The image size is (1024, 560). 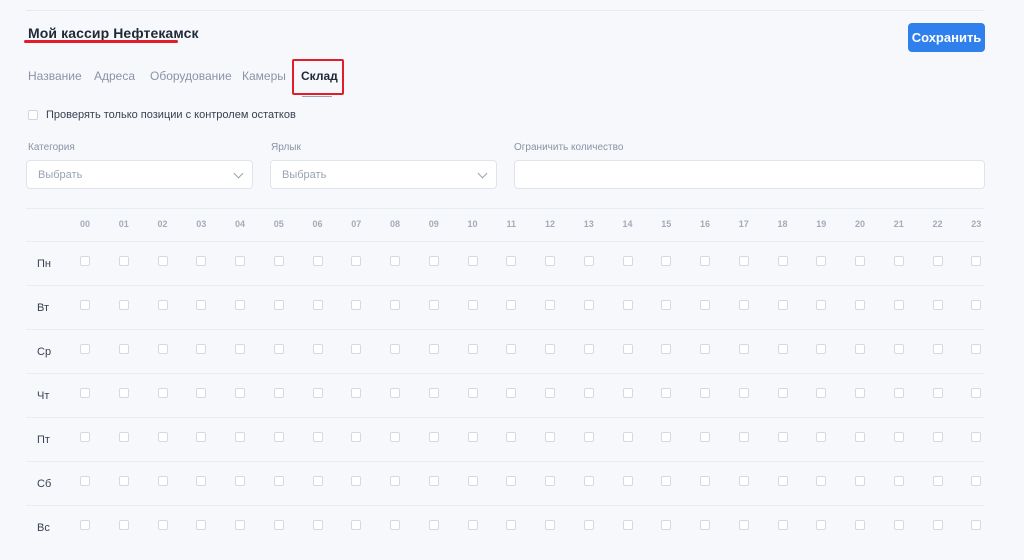 What do you see at coordinates (946, 37) in the screenshot?
I see `save-button: Сохранить` at bounding box center [946, 37].